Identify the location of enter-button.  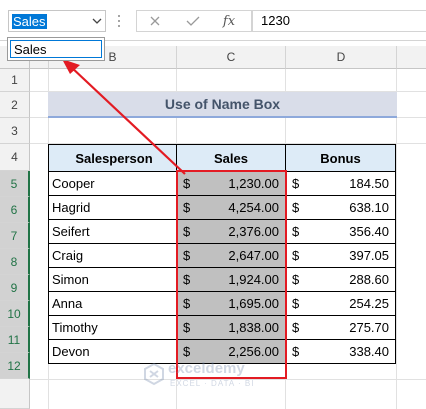
(193, 21).